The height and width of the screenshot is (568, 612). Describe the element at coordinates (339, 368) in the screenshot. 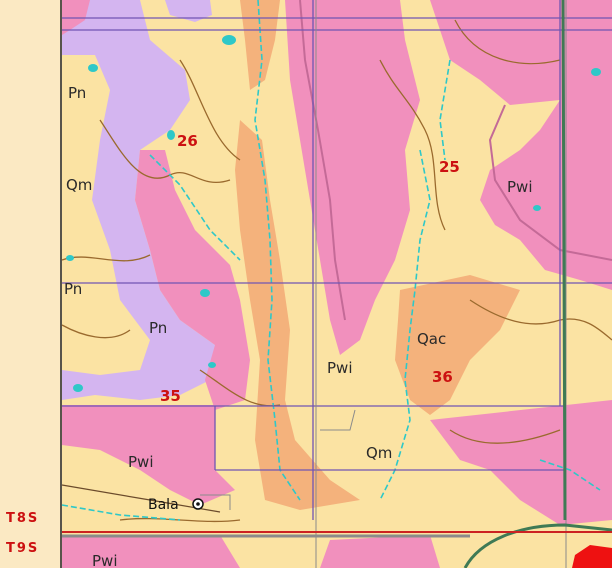

I see `unit-label-pwi-mid: Pwi` at that location.